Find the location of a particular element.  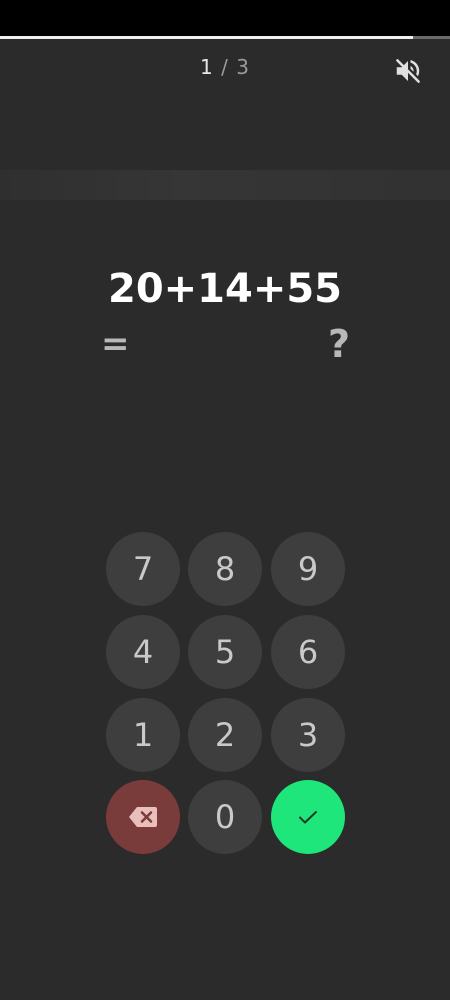

key-2: 2 is located at coordinates (225, 735).